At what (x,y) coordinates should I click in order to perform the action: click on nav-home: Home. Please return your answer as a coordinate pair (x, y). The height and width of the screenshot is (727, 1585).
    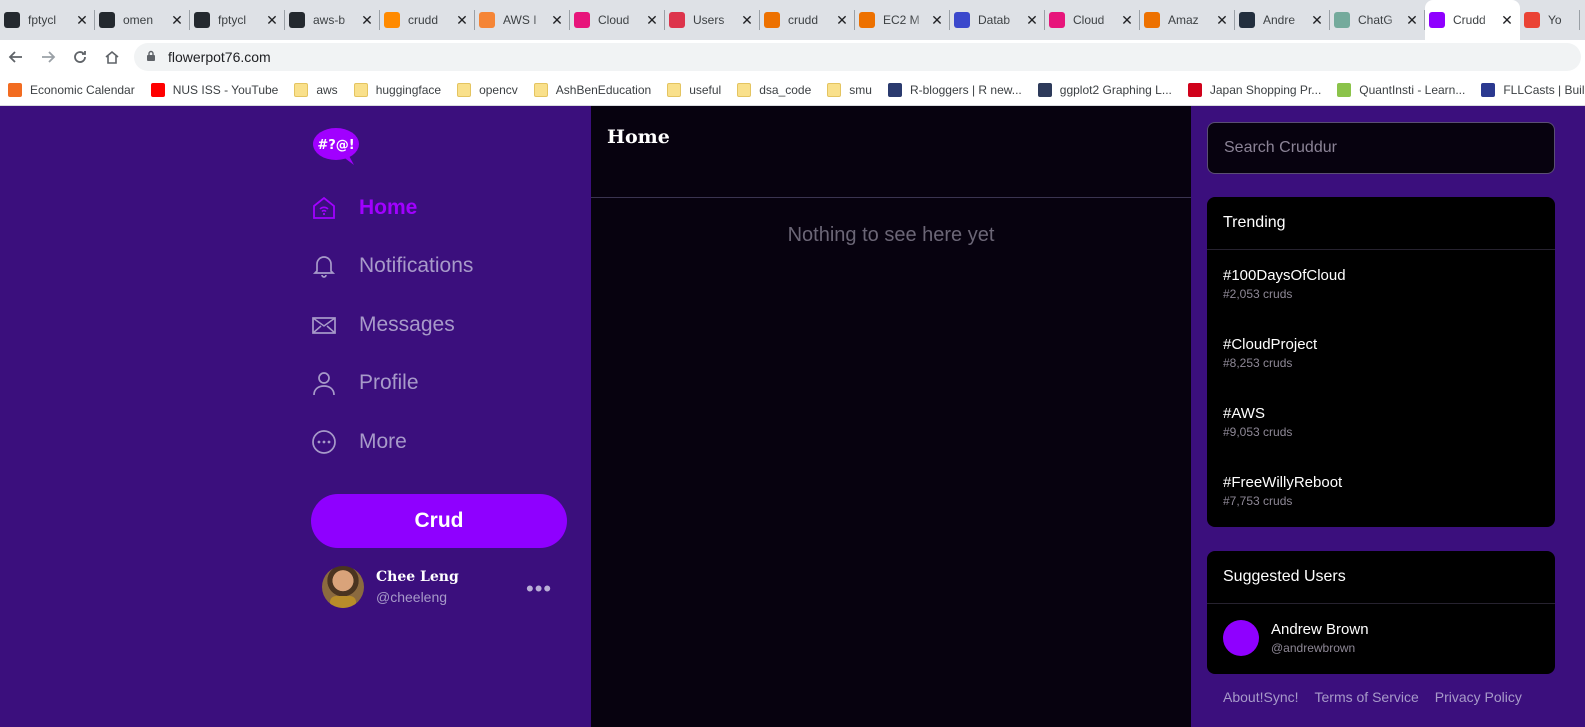
    Looking at the image, I should click on (364, 208).